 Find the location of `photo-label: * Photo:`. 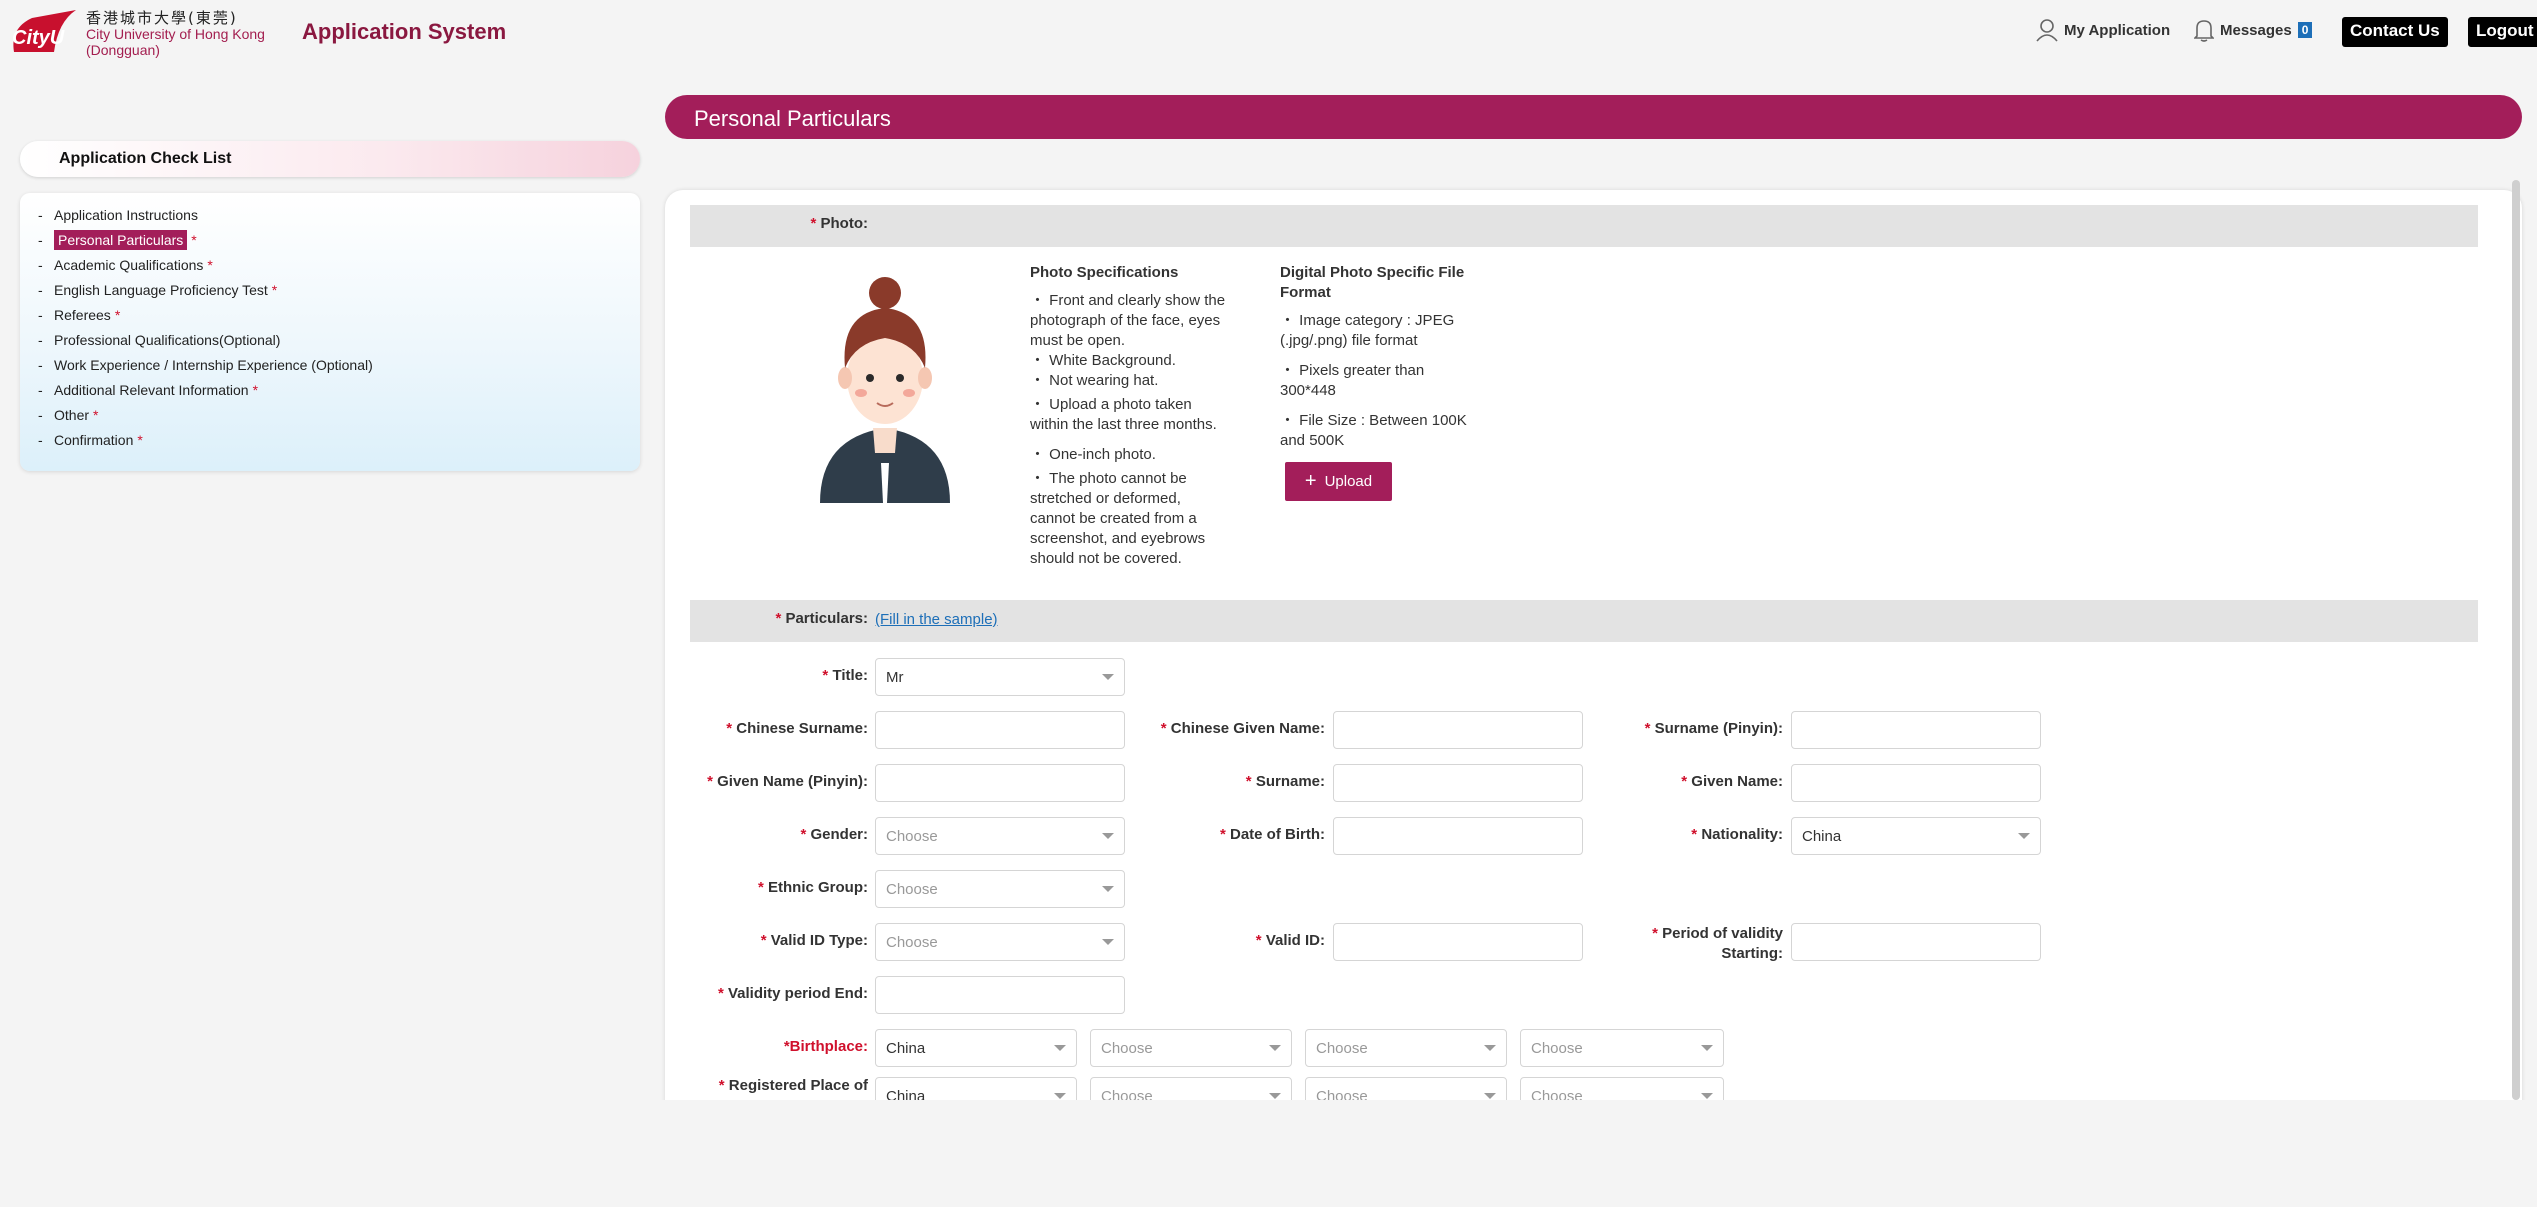

photo-label: * Photo: is located at coordinates (839, 223).